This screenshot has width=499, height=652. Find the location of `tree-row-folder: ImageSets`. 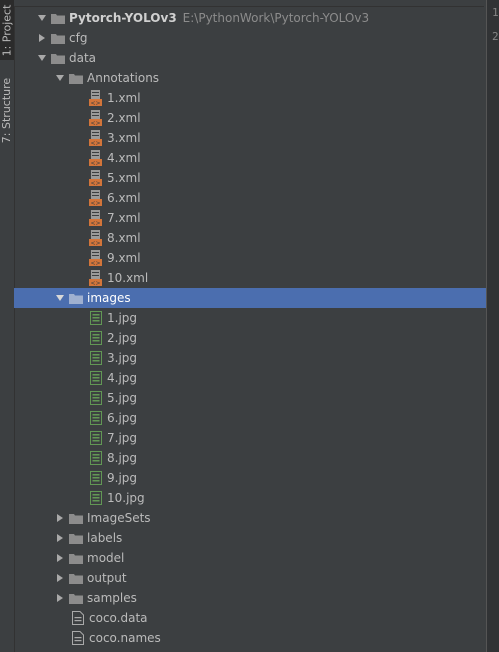

tree-row-folder: ImageSets is located at coordinates (250, 518).